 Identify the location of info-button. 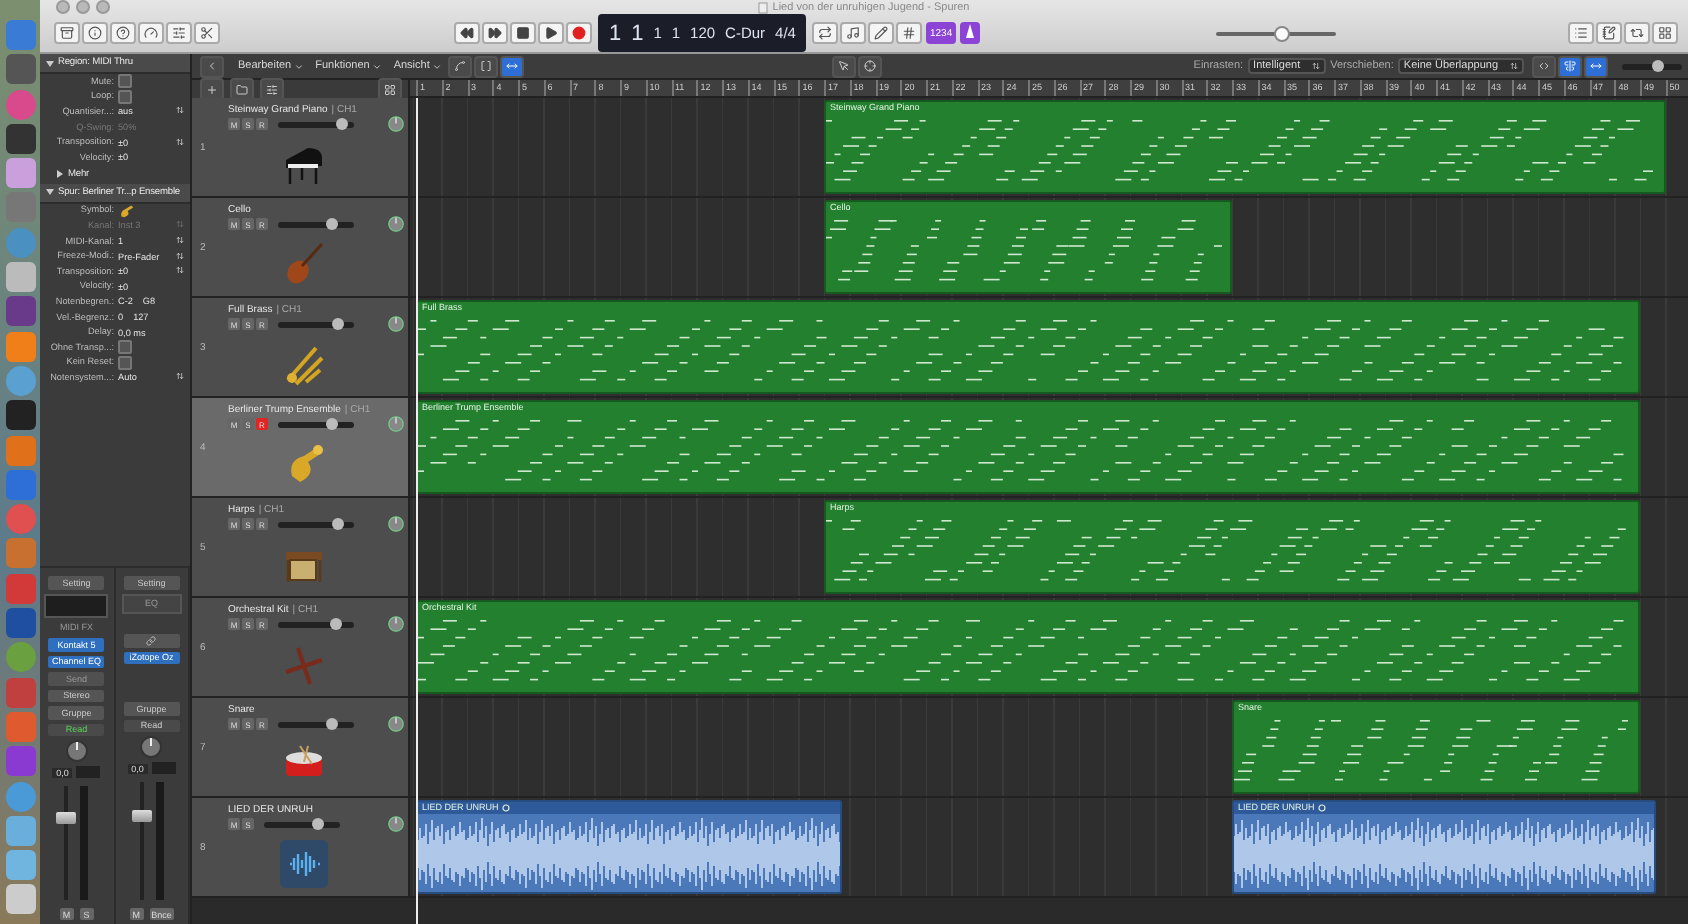
(94, 33).